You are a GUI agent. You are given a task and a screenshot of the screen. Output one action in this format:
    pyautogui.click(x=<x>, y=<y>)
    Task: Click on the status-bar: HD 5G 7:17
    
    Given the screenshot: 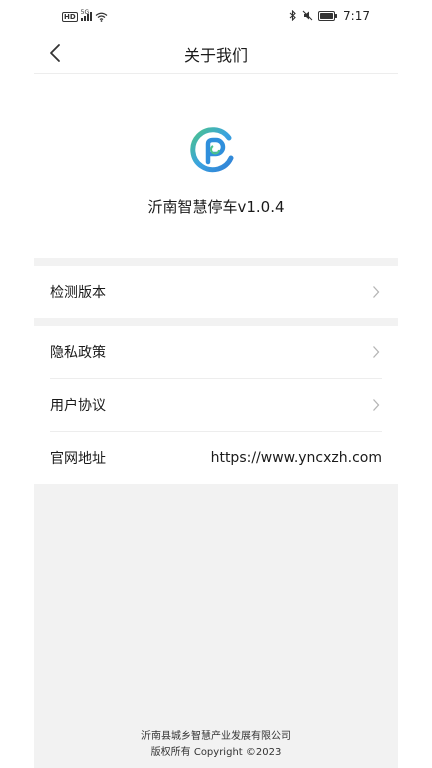 What is the action you would take?
    pyautogui.click(x=216, y=13)
    